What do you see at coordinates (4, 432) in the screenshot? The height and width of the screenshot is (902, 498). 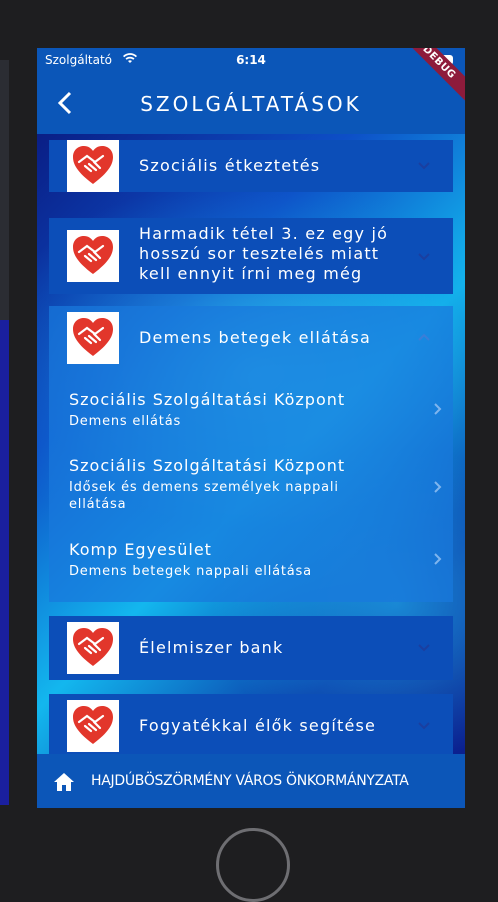 I see `background-window-edge` at bounding box center [4, 432].